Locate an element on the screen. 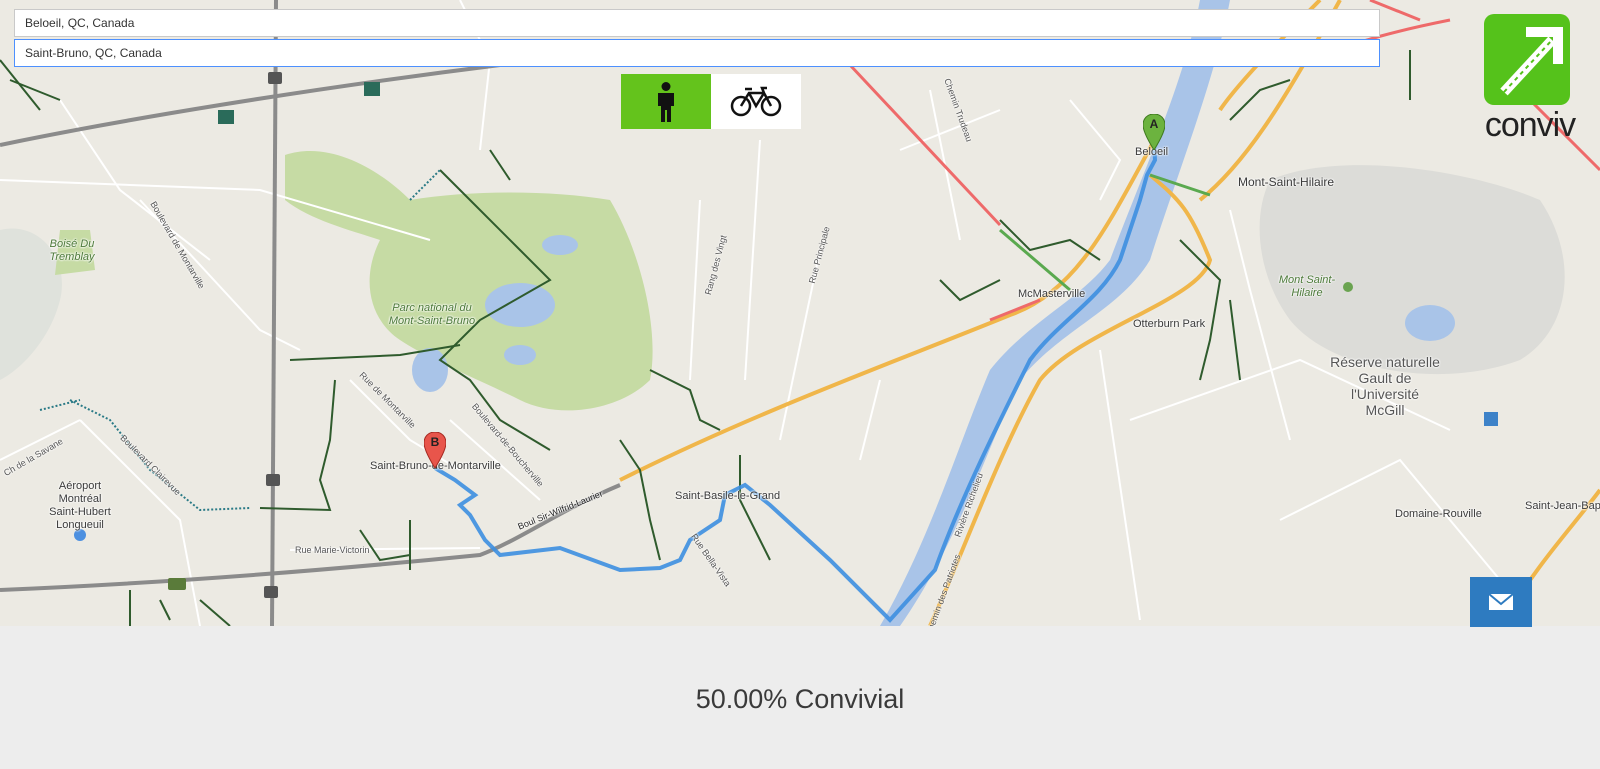 Image resolution: width=1600 pixels, height=769 pixels. label-mcmasterville: McMasterville is located at coordinates (1052, 294).